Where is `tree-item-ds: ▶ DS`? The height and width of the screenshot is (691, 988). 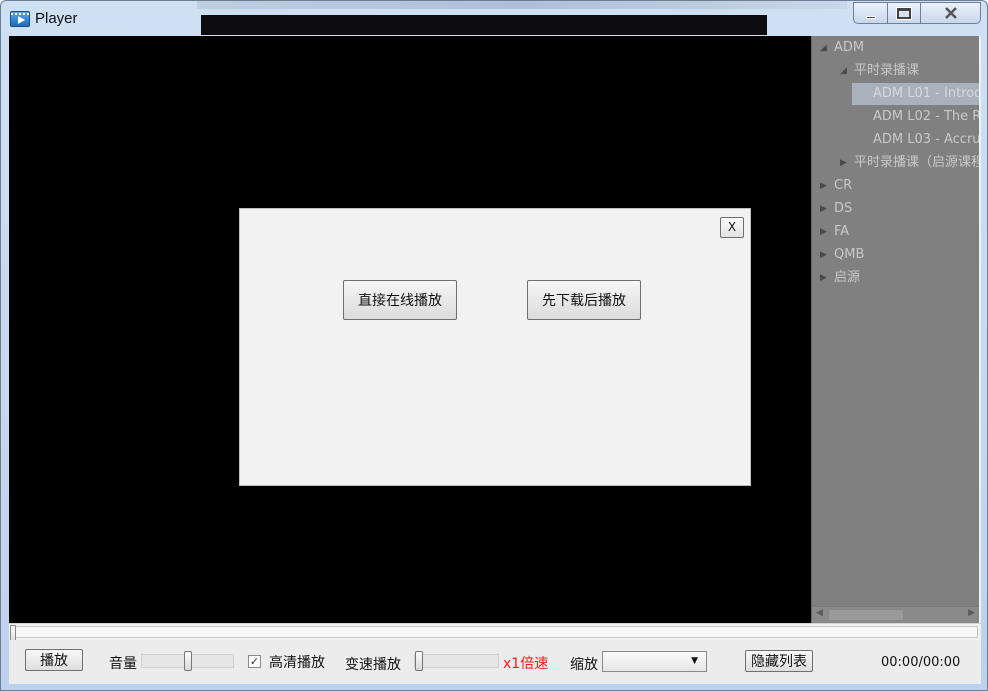 tree-item-ds: ▶ DS is located at coordinates (836, 209).